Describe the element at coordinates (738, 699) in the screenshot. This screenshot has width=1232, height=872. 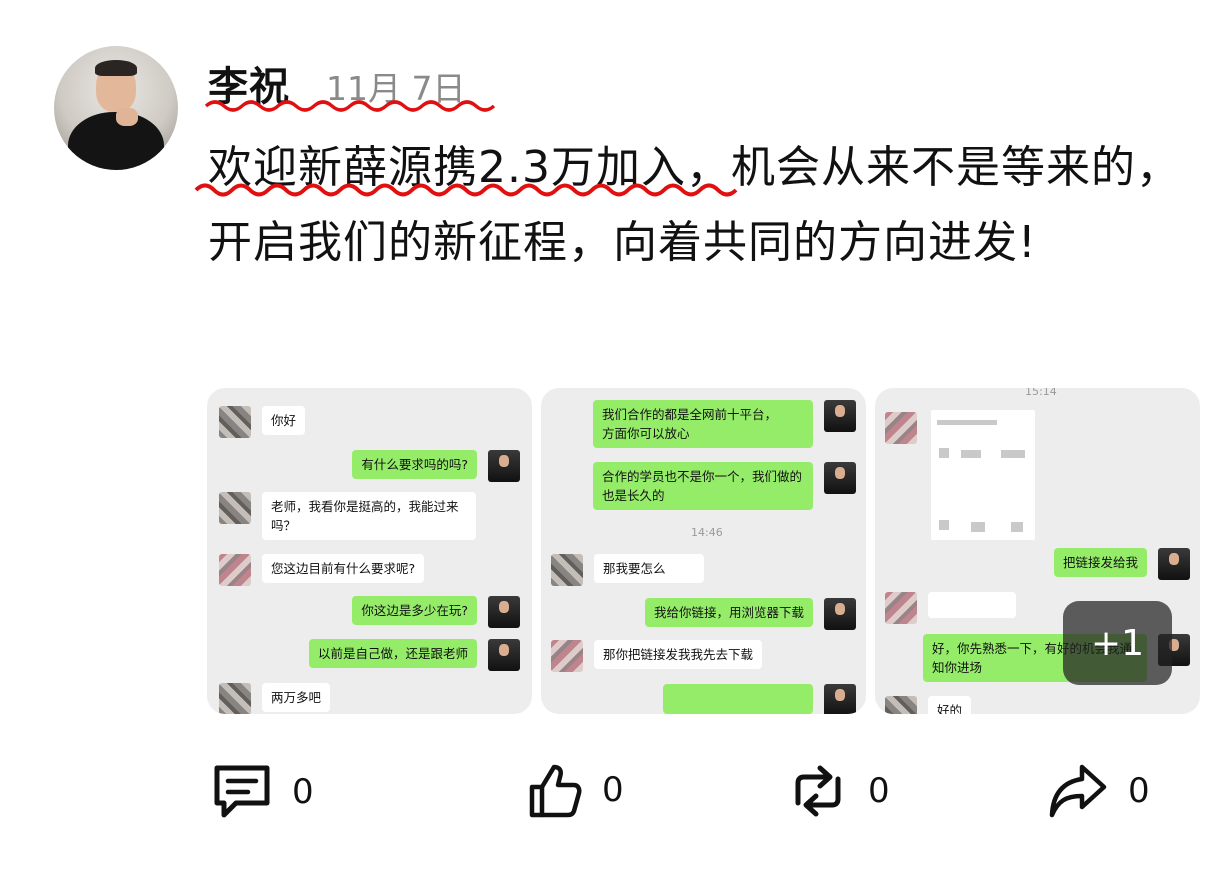
I see `chat-bubble-outgoing` at that location.